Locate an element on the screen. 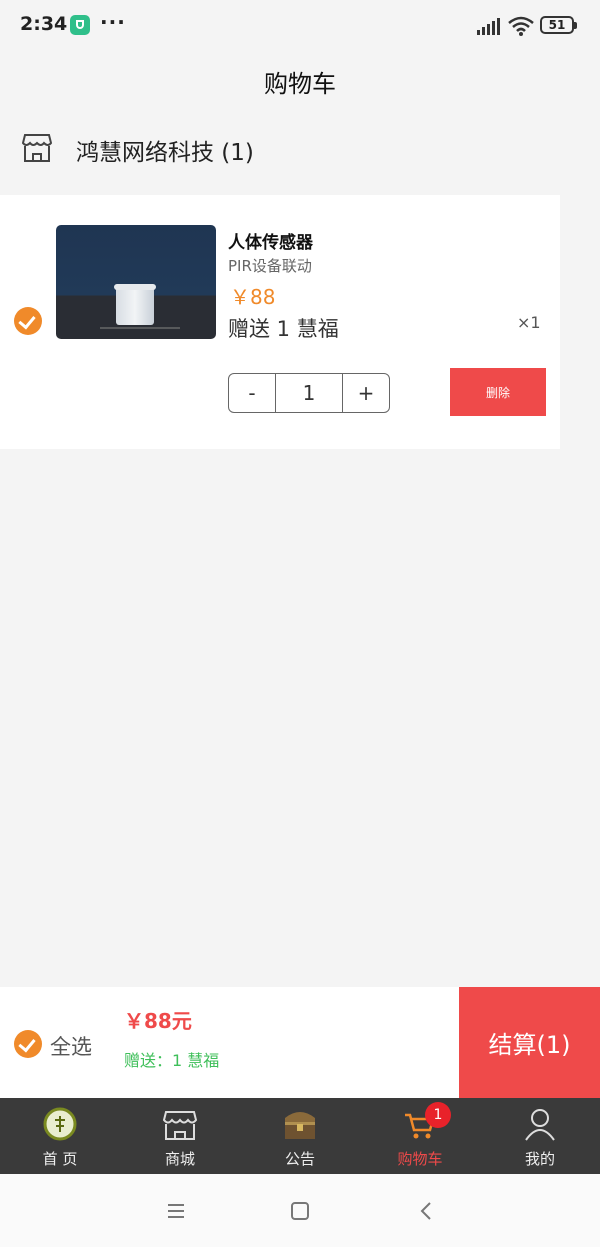 Image resolution: width=600 pixels, height=1247 pixels. home-icon is located at coordinates (60, 1124).